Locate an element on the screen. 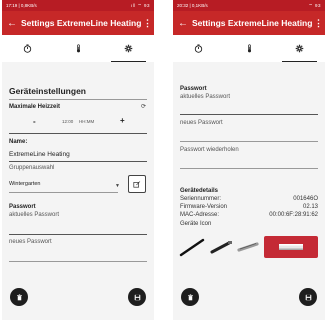 The height and width of the screenshot is (320, 325). heater-panel-icon is located at coordinates (248, 247).